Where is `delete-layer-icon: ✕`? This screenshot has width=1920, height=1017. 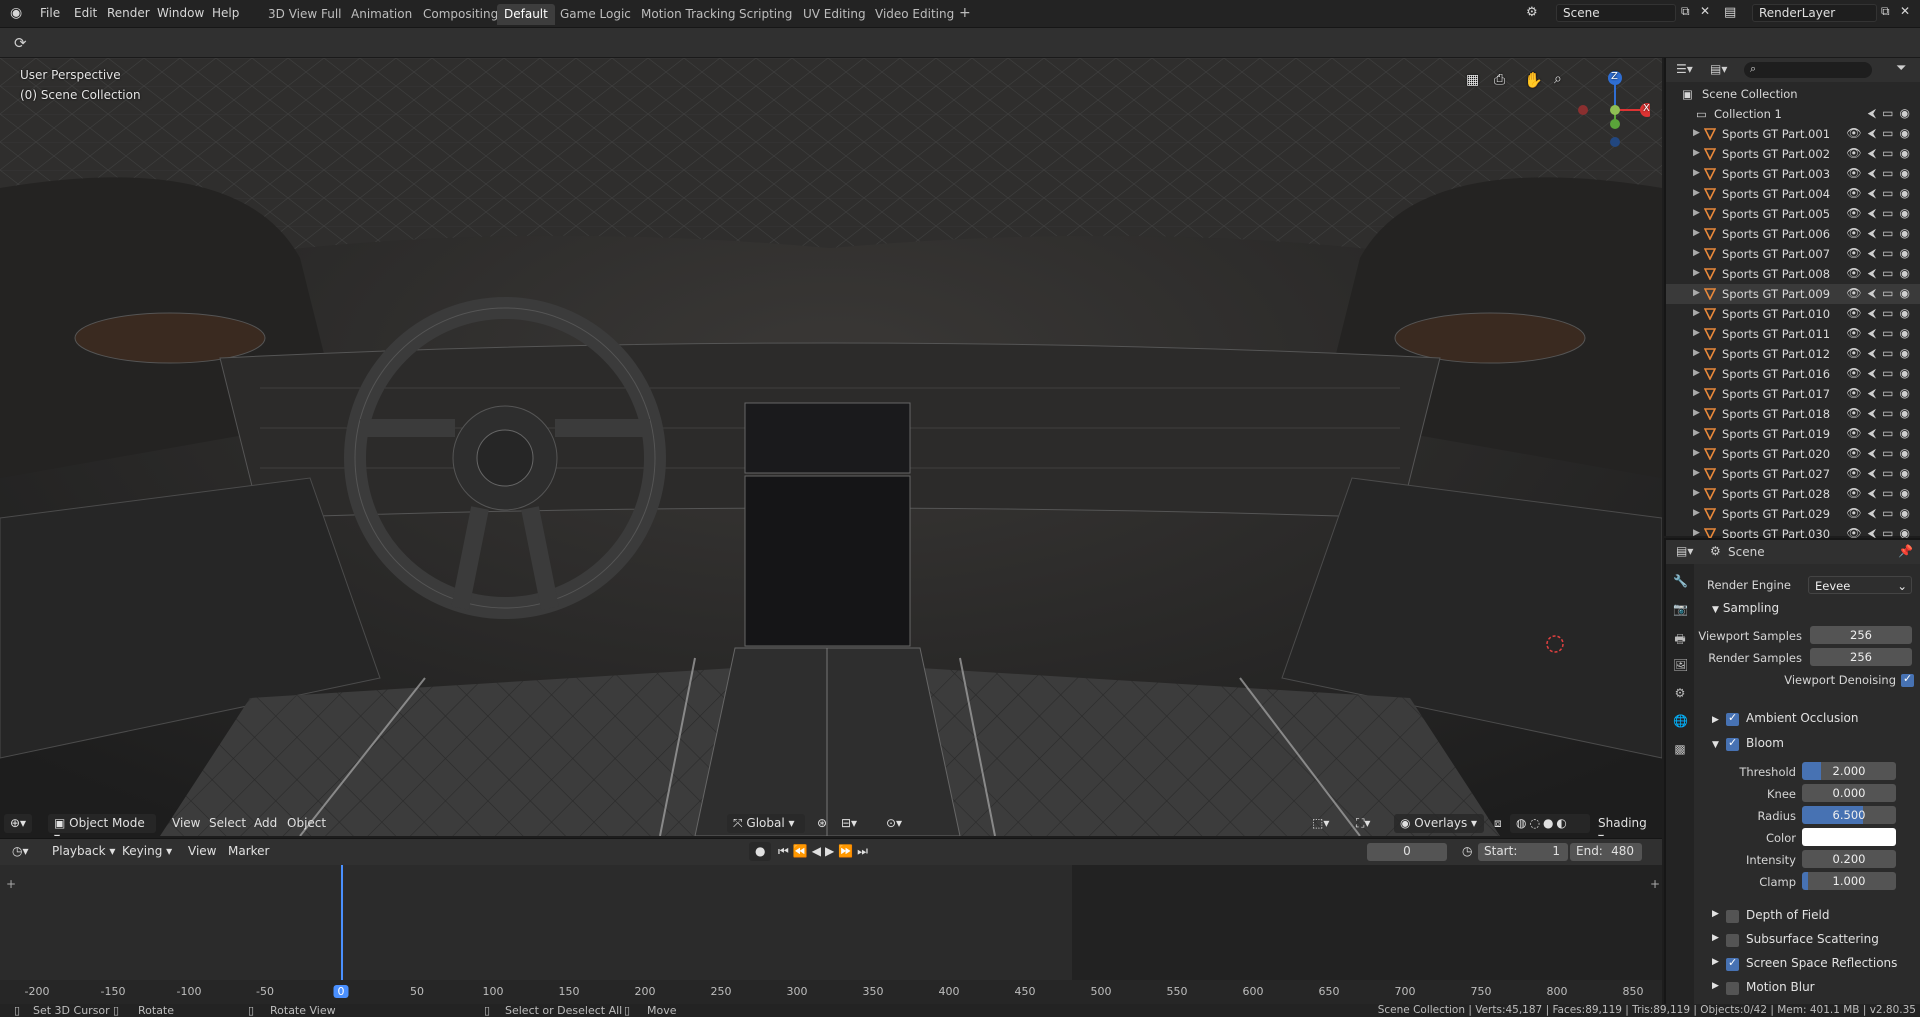
delete-layer-icon: ✕ is located at coordinates (1905, 11).